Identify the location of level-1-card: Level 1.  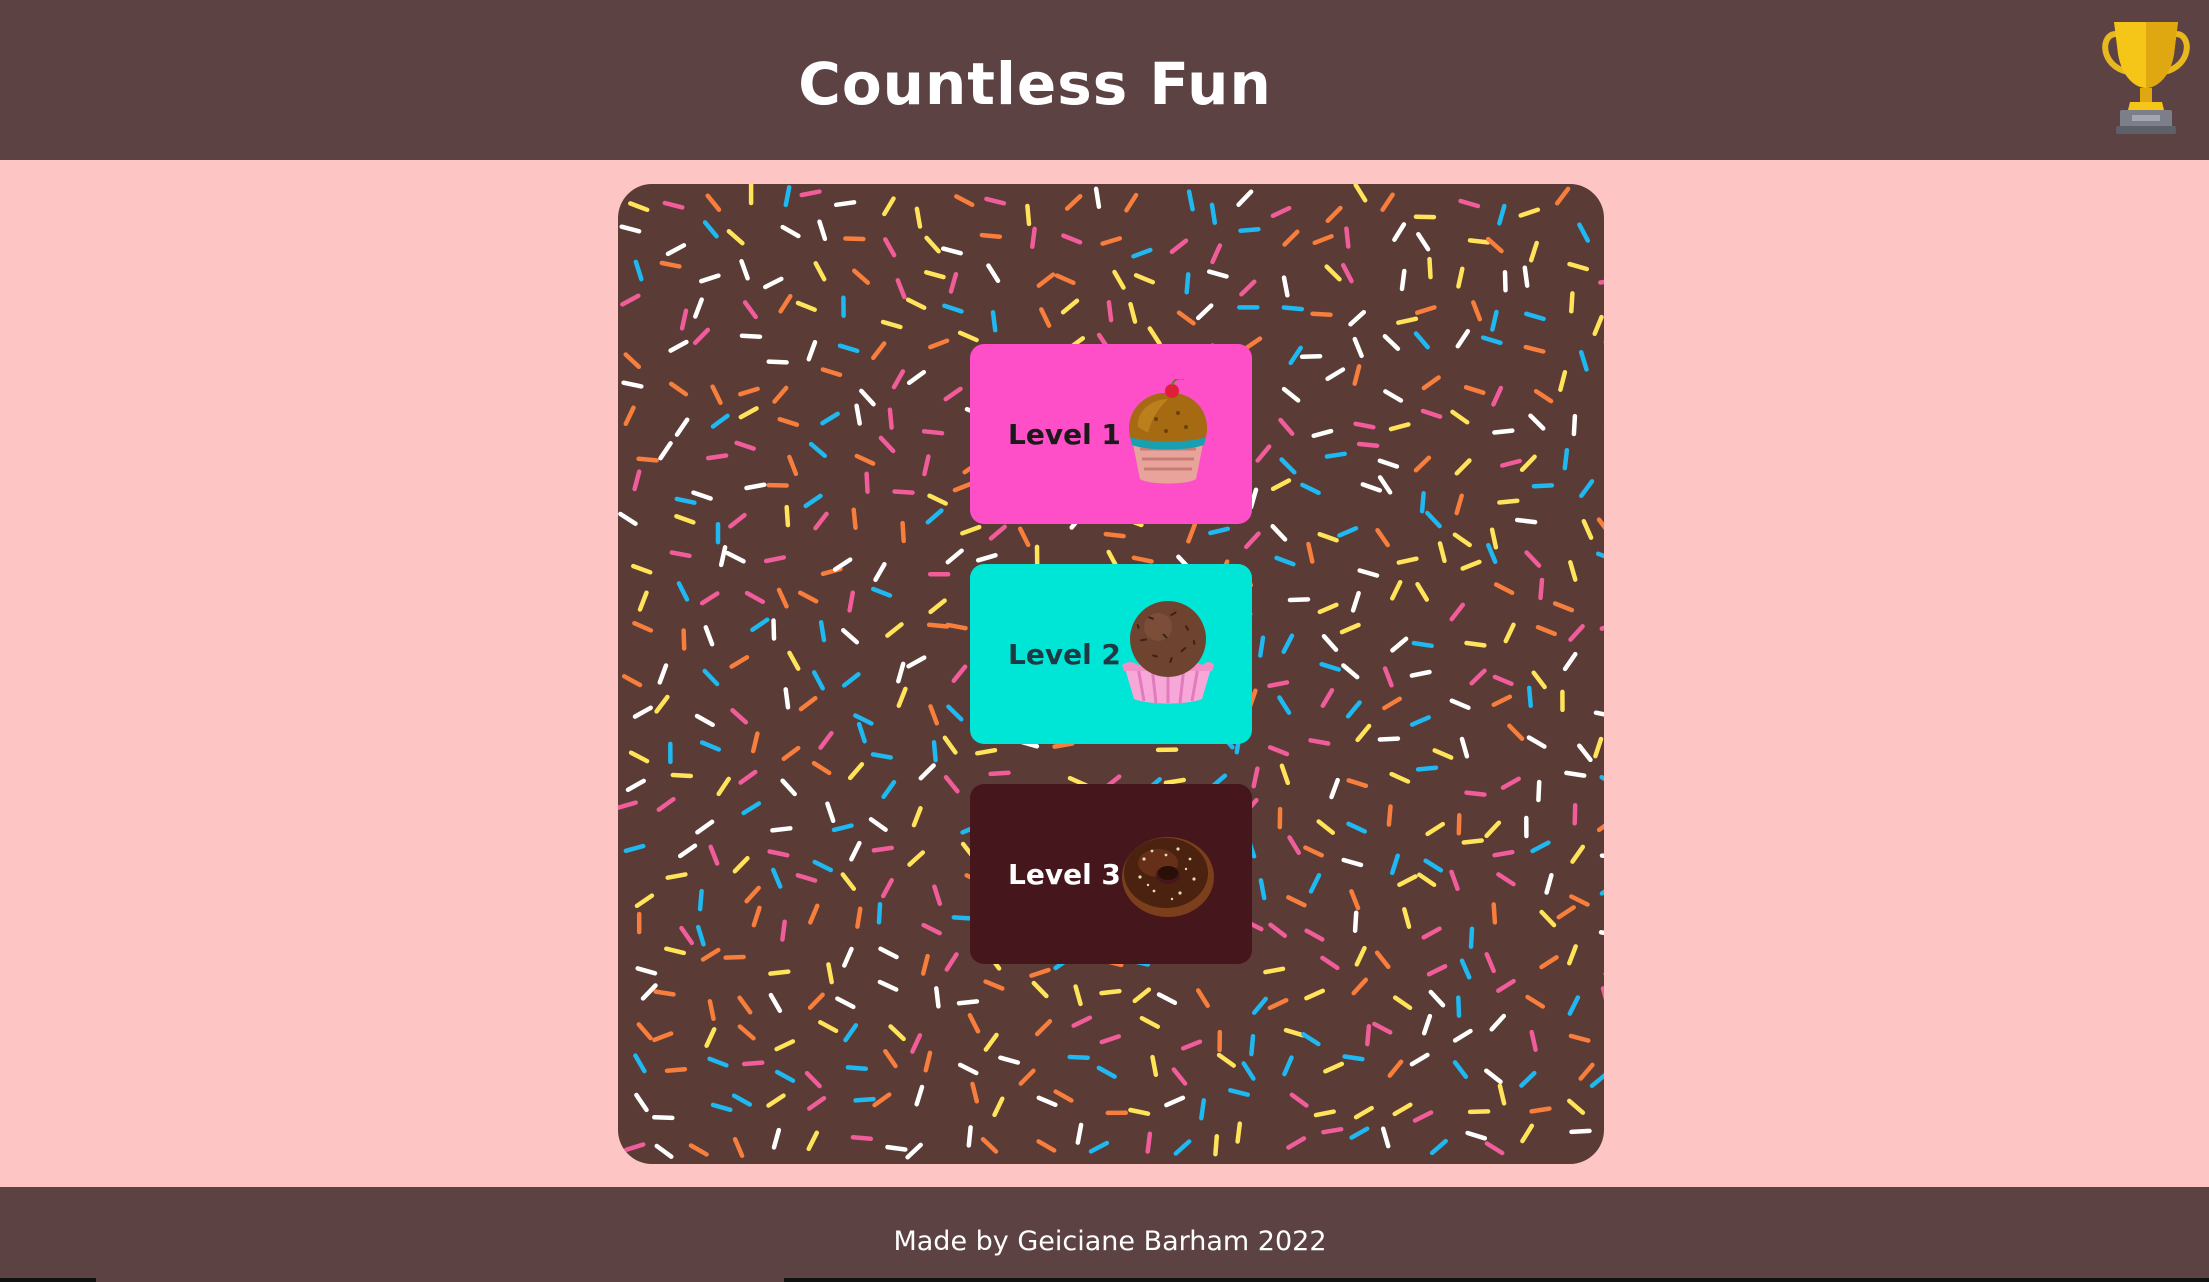
(1111, 434).